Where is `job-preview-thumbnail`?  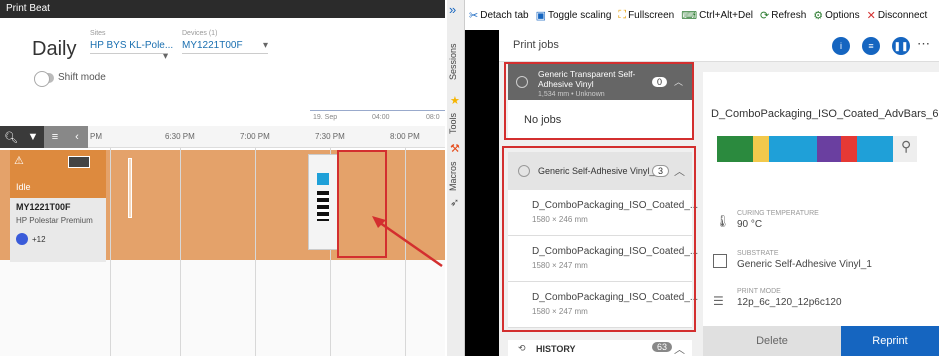
job-preview-thumbnail is located at coordinates (817, 149).